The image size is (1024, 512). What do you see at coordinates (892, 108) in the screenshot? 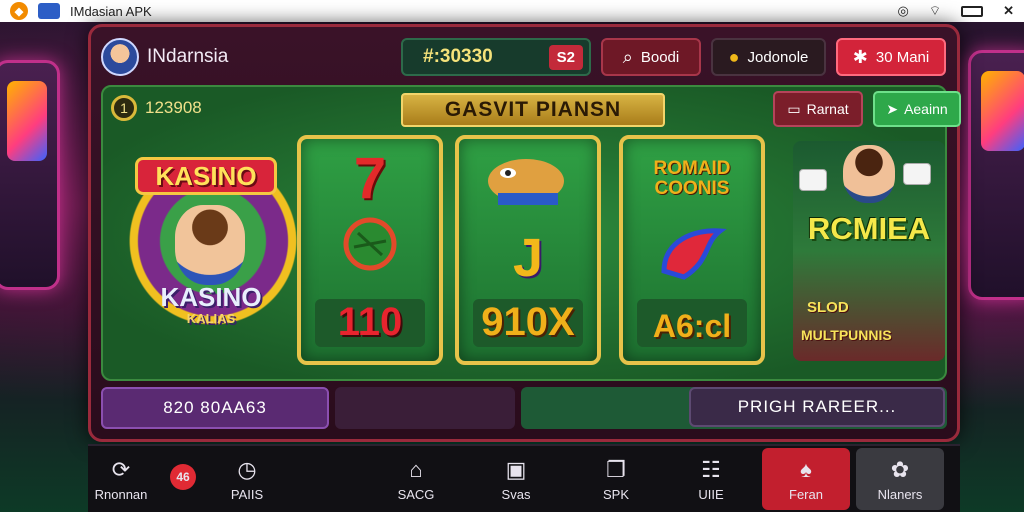
I see `arrow-icon: ➤` at bounding box center [892, 108].